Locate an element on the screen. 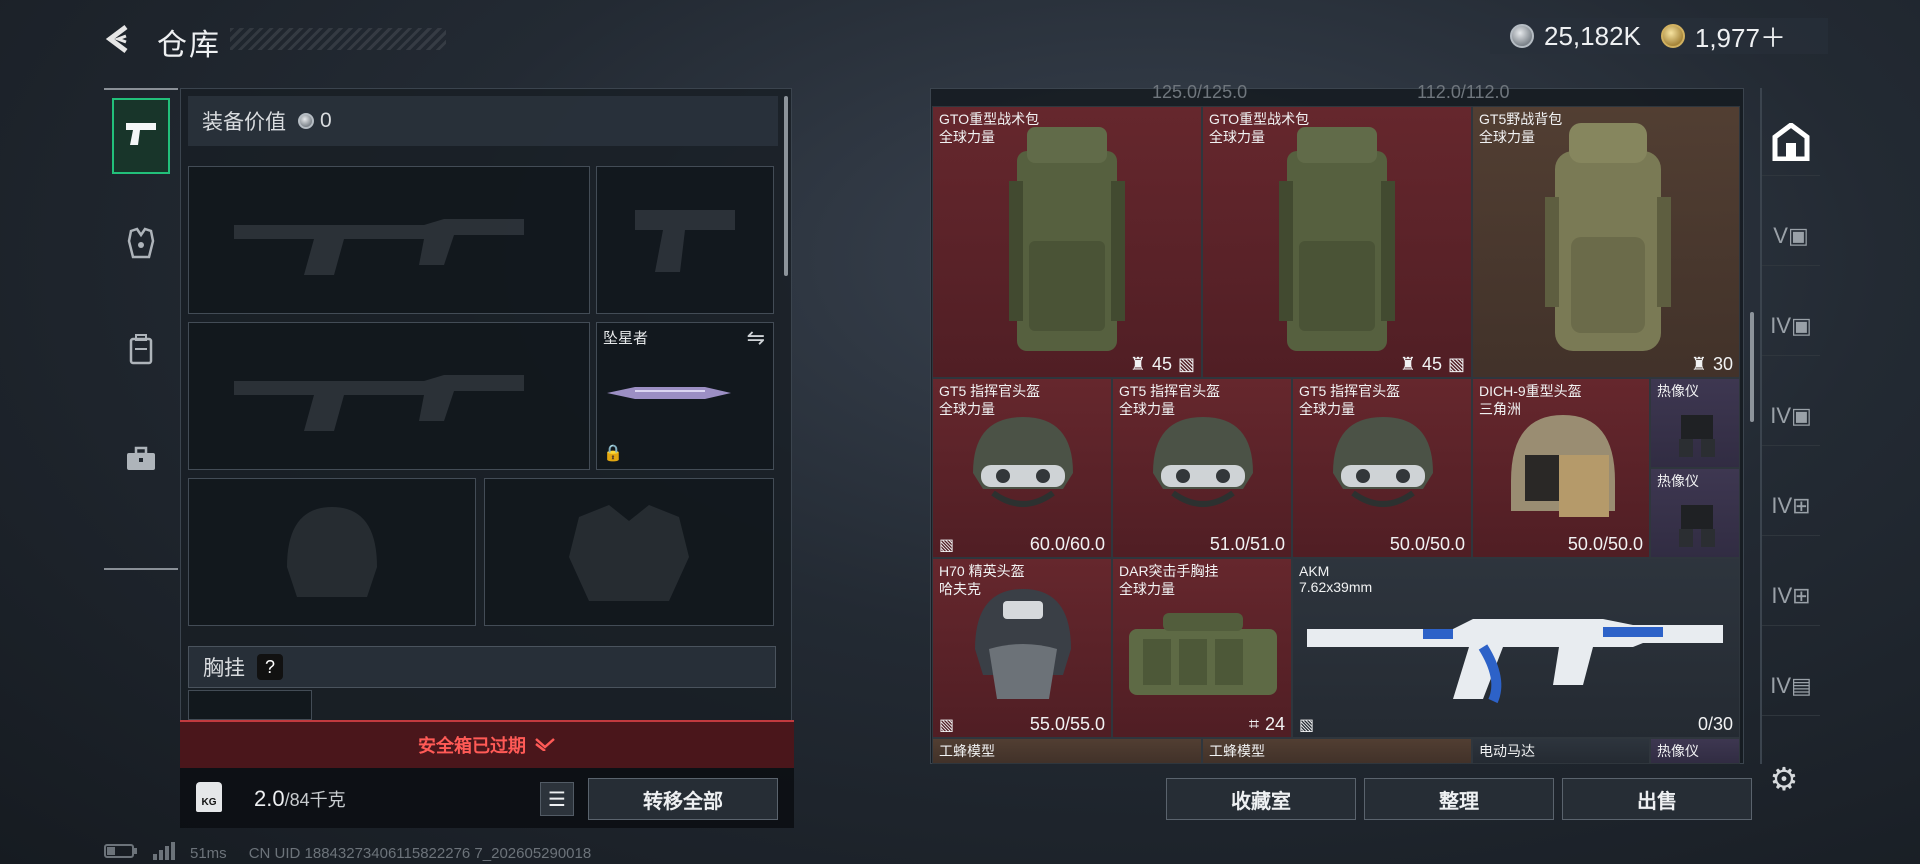 This screenshot has height=864, width=1920. weight-readout: 2.0/84千克 is located at coordinates (300, 799).